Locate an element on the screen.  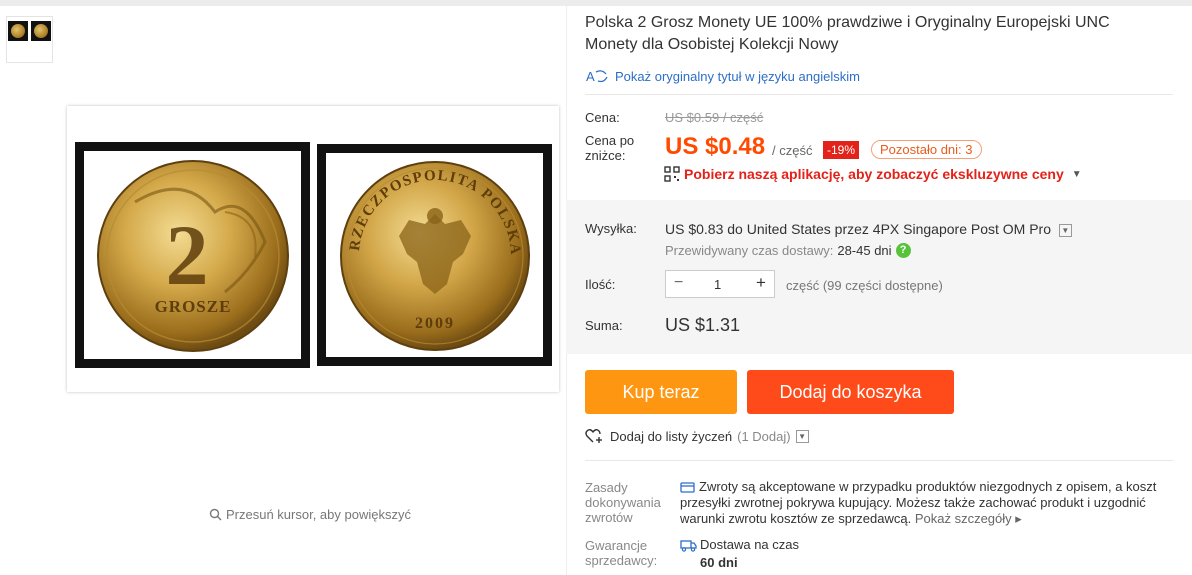
coin-obverse-image: RZECZPOSPOLITA POLSKA 2009 is located at coordinates (434, 255).